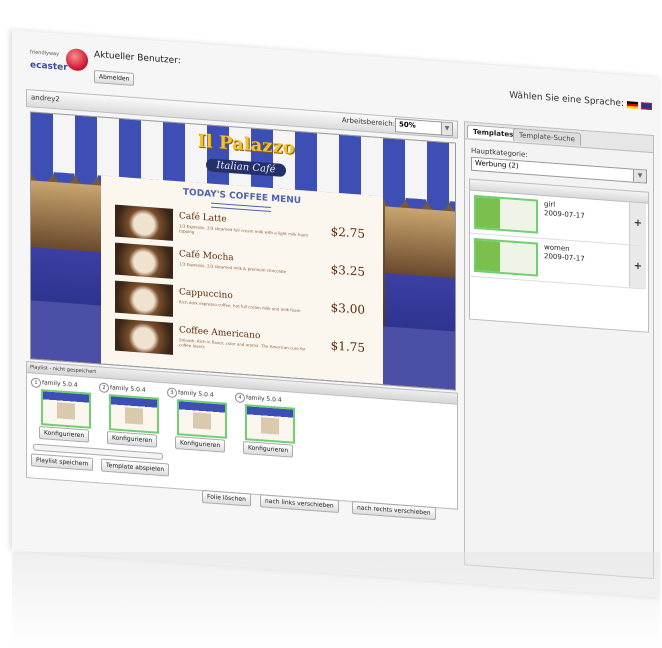 The height and width of the screenshot is (648, 662). What do you see at coordinates (203, 218) in the screenshot?
I see `menu-item-name: Café Latte` at bounding box center [203, 218].